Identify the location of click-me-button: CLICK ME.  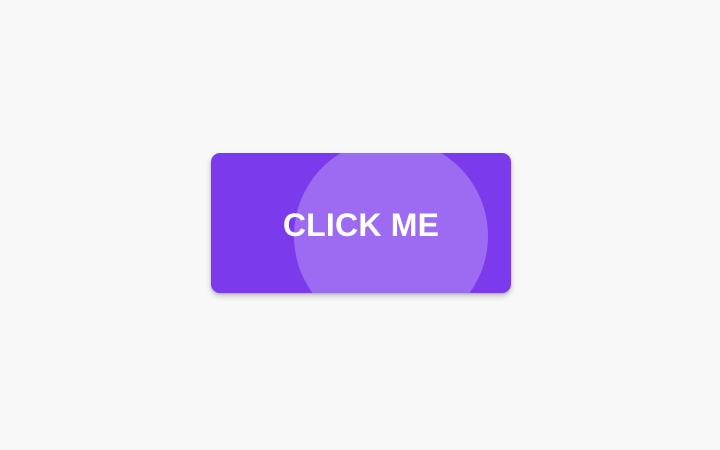
(361, 223).